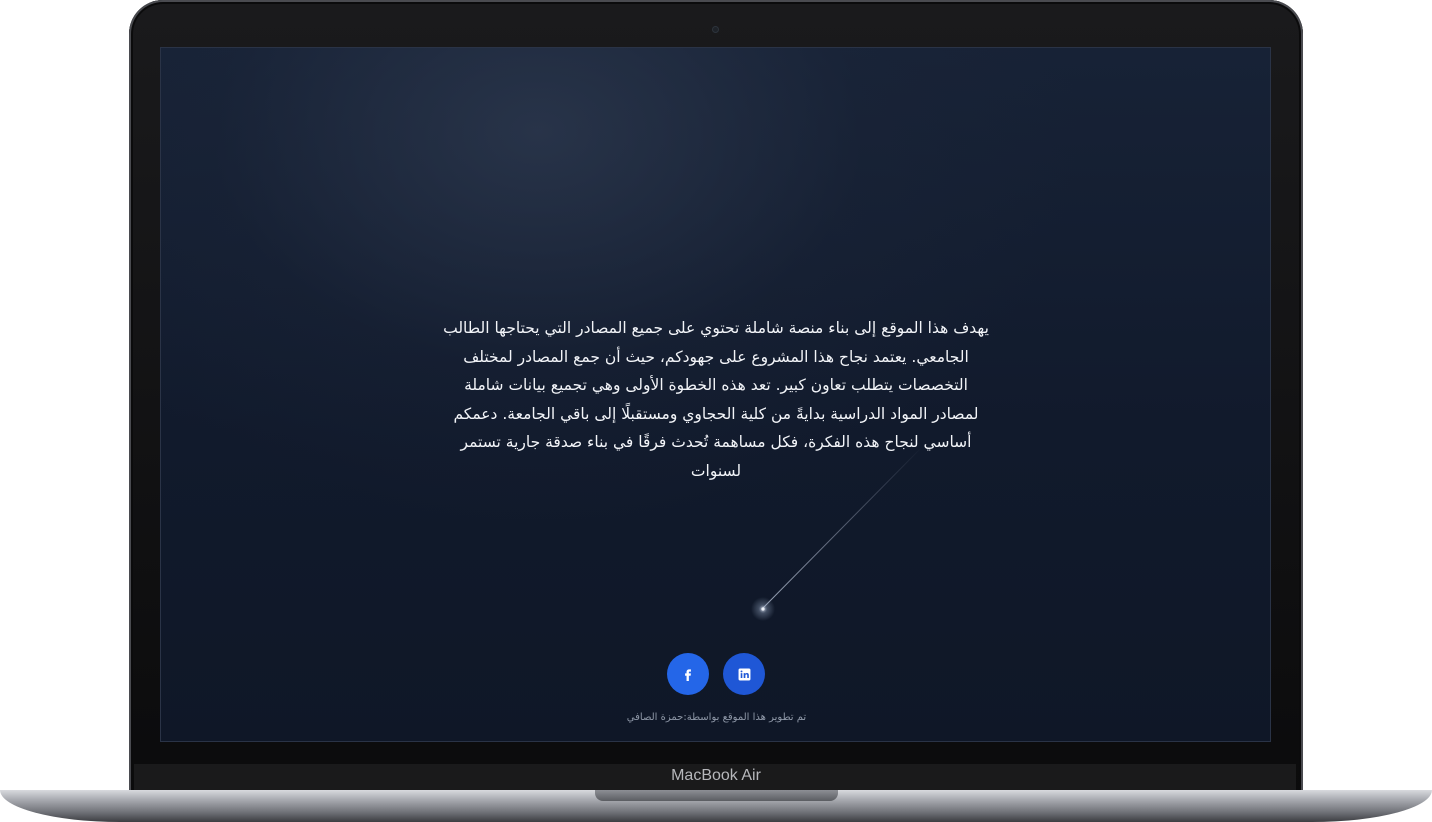 The image size is (1432, 822). I want to click on developer-credit: تم تطوير هذا الموقع بواسطة:حمزة الصافي, so click(716, 717).